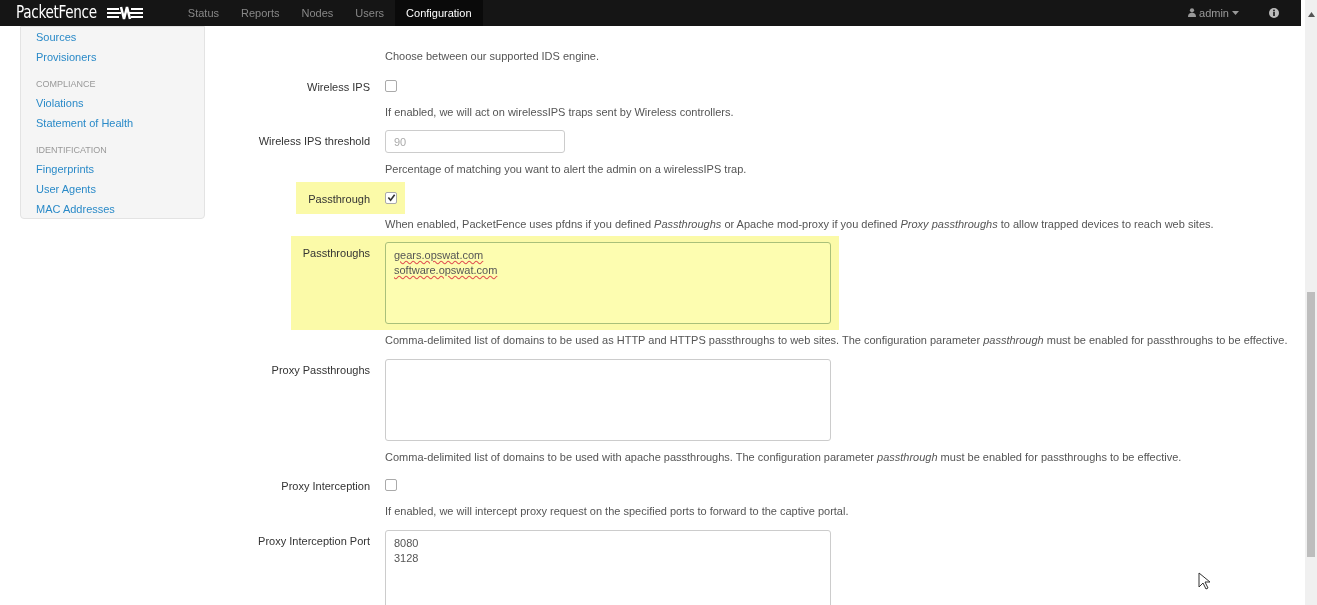  I want to click on nav-tab: Reports, so click(260, 13).